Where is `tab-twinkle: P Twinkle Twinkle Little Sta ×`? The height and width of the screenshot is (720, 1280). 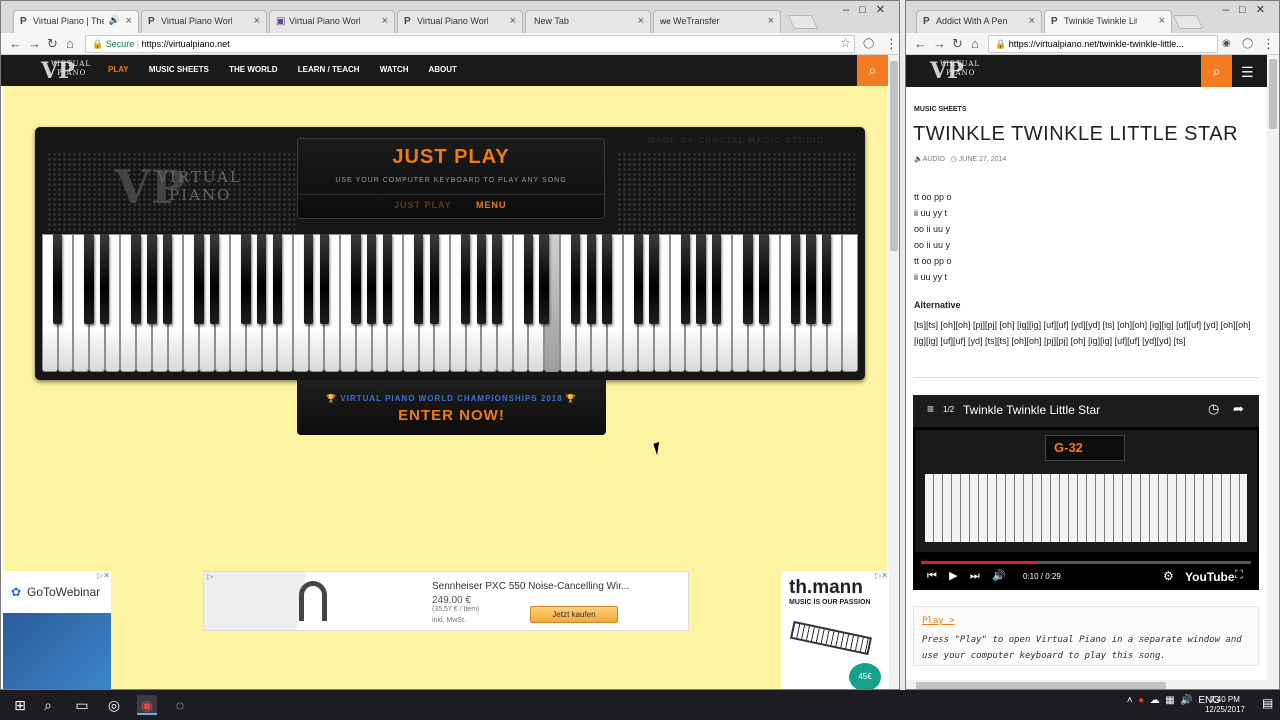
tab-twinkle: P Twinkle Twinkle Little Sta × is located at coordinates (1108, 21).